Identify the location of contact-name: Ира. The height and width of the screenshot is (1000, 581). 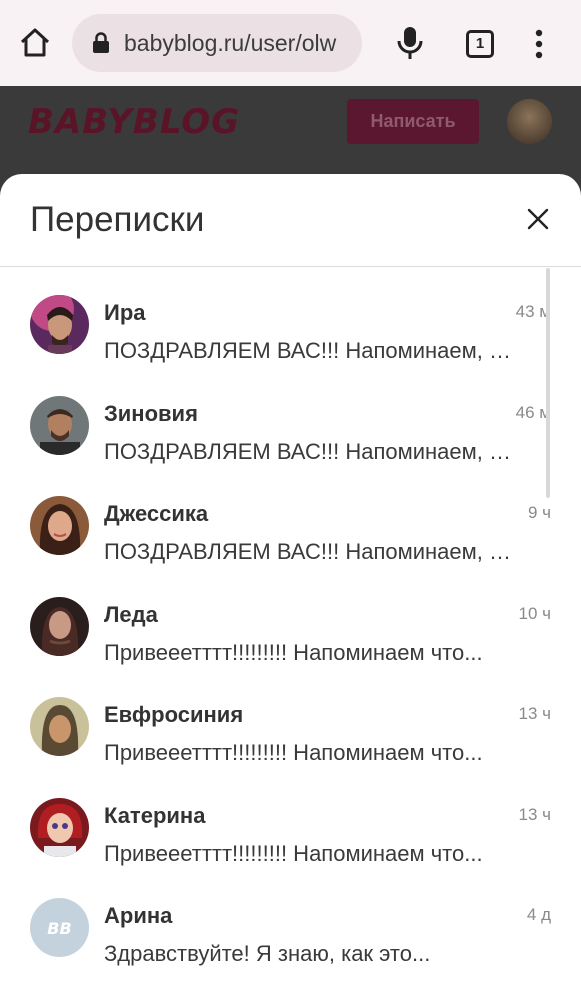
(125, 312).